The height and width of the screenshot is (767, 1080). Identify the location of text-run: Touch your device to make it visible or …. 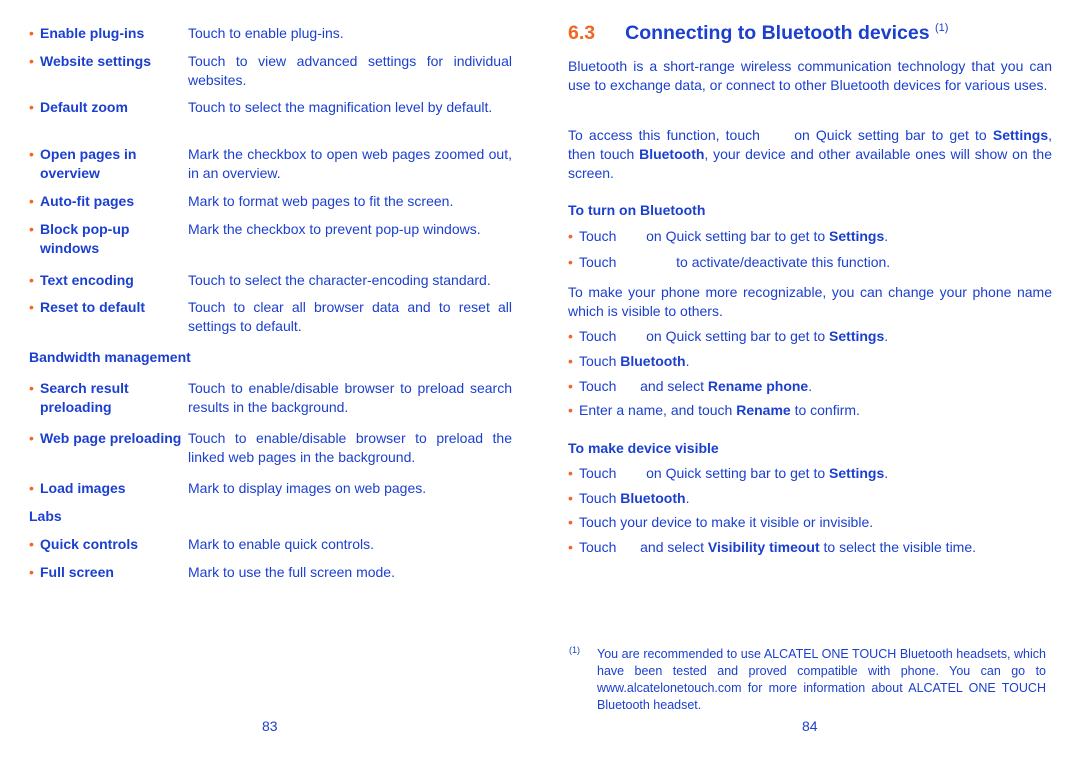
(726, 522).